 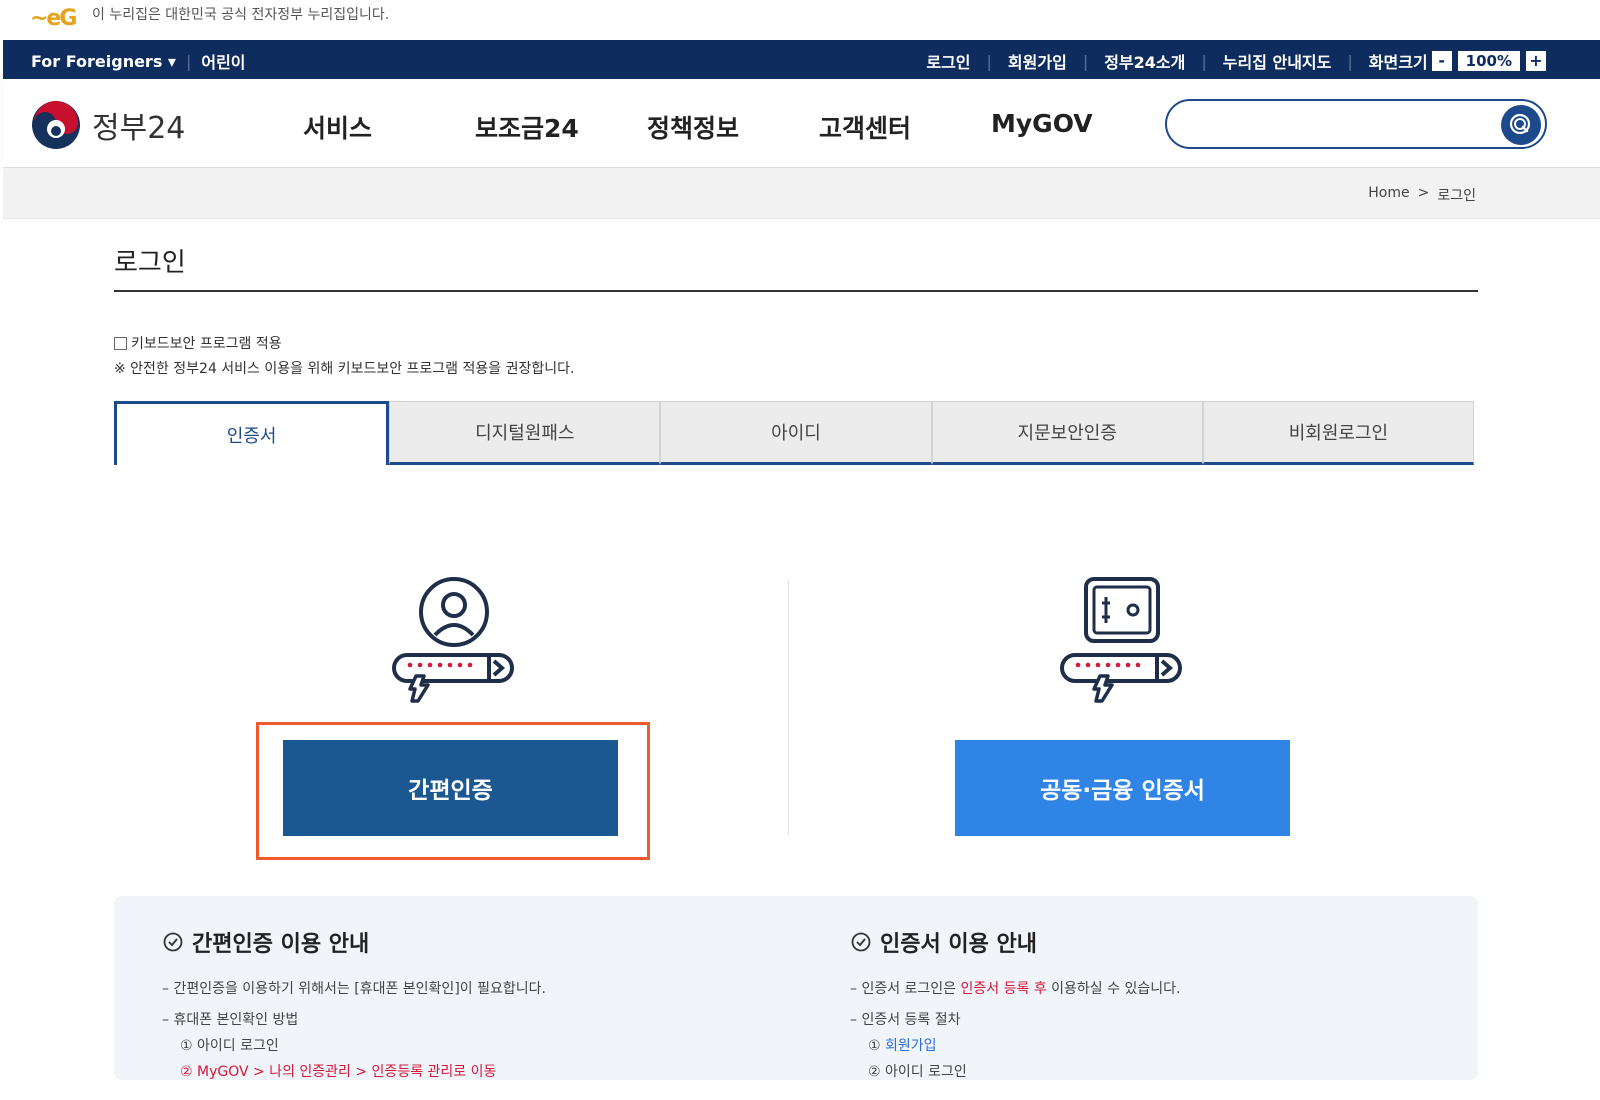 I want to click on guide-subitem-link: ② MyGOV > 나의 인증관리 > 인증등록 관리로 이동, so click(x=354, y=1070).